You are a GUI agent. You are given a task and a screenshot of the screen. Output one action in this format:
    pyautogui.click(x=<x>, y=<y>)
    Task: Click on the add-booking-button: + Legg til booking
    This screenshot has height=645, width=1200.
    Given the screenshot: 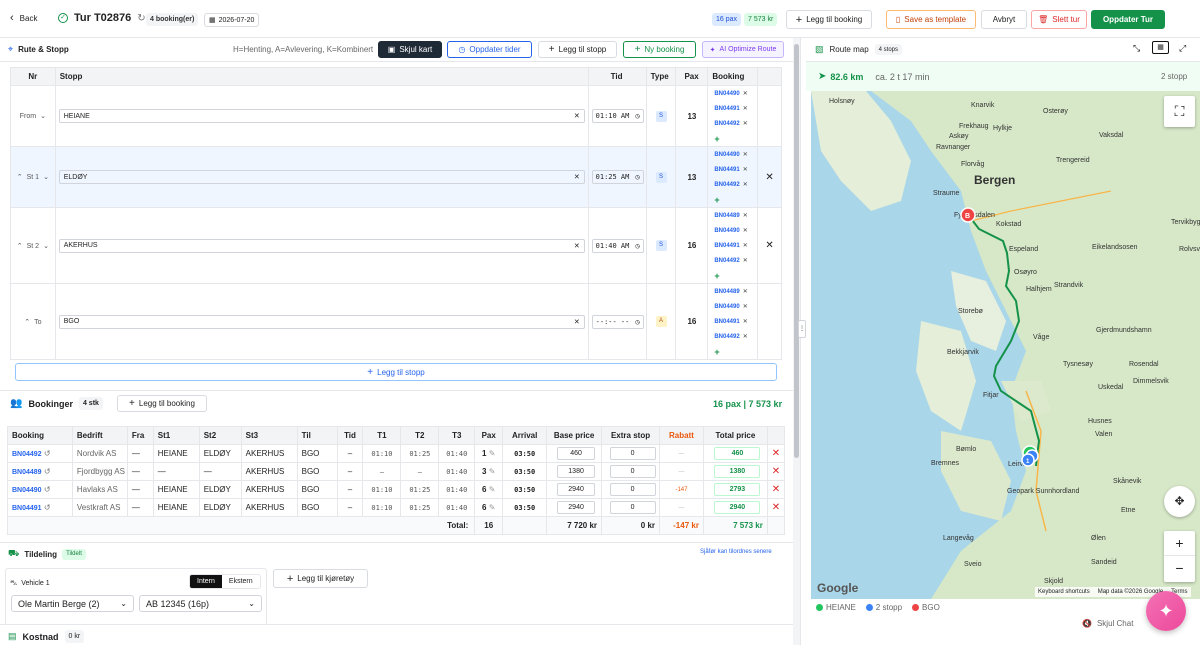 What is the action you would take?
    pyautogui.click(x=829, y=19)
    